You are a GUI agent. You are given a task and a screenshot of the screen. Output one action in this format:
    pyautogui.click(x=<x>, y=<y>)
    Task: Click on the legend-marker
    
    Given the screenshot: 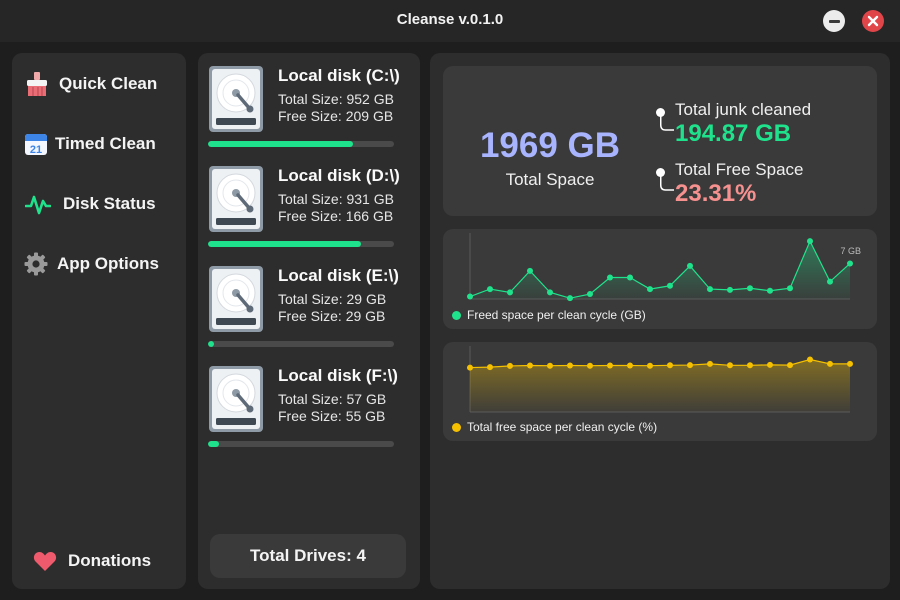 What is the action you would take?
    pyautogui.click(x=456, y=427)
    